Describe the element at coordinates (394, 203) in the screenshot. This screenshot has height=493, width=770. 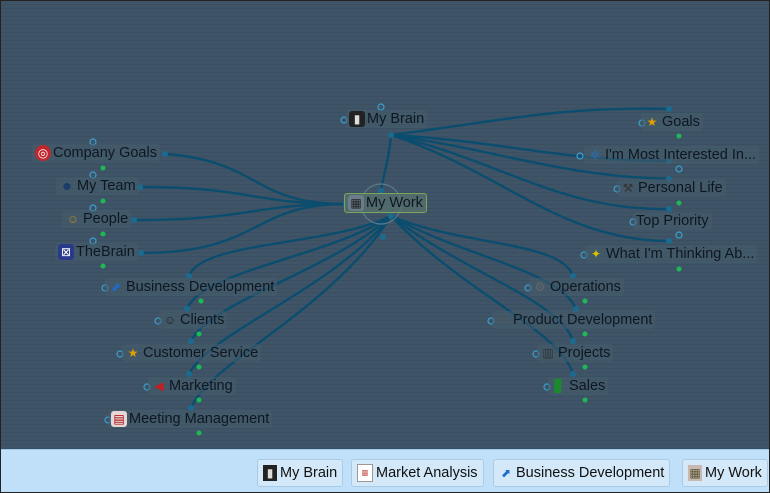
I see `node-label: My Work` at that location.